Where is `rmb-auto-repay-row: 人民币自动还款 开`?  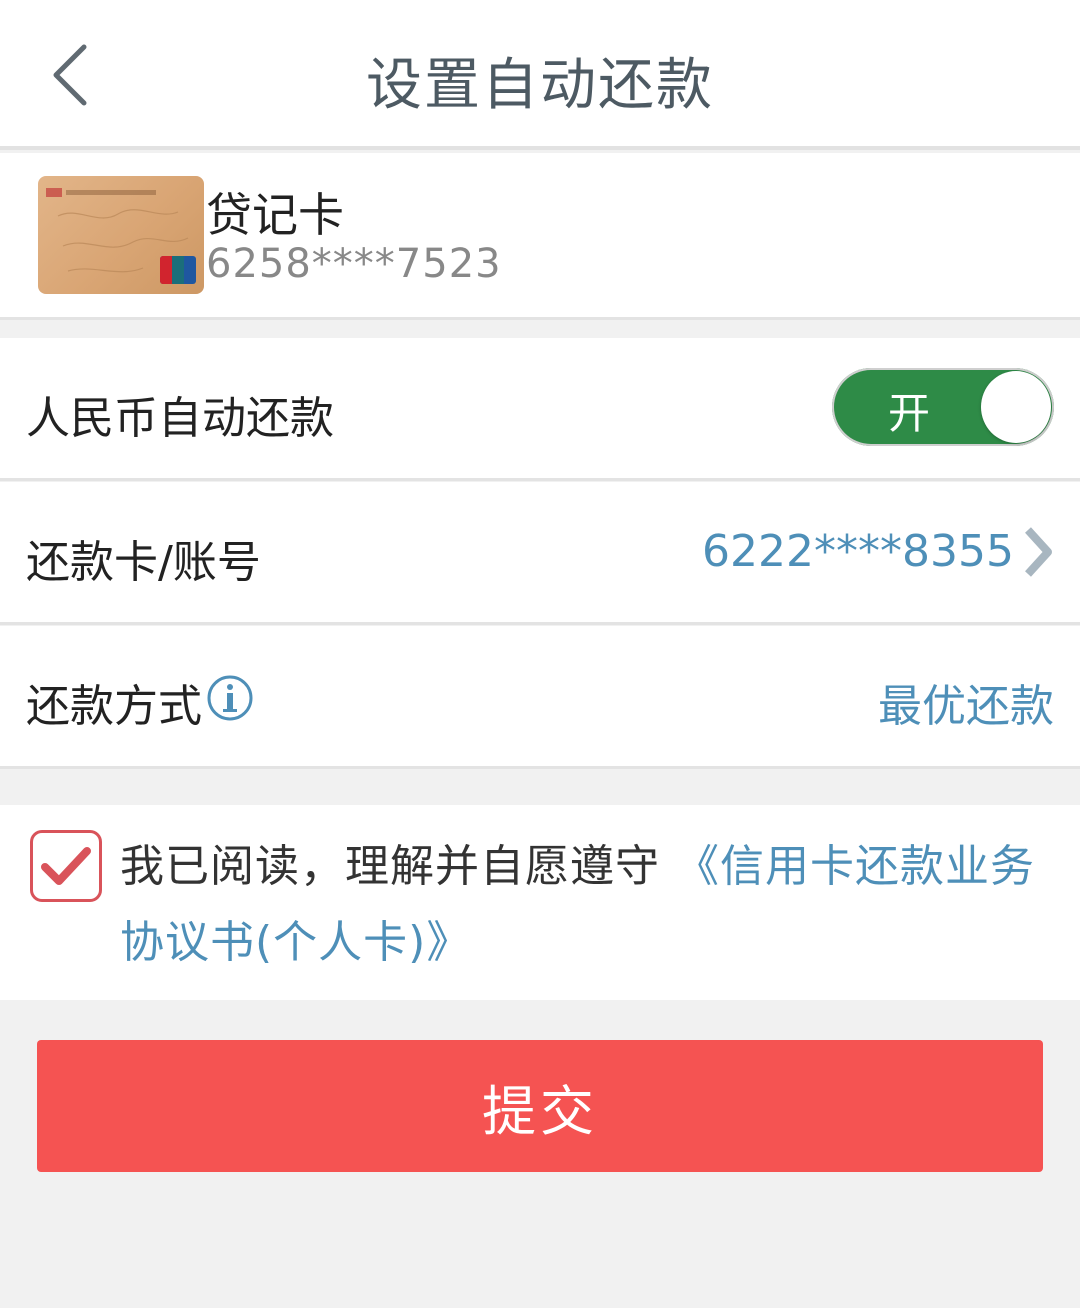 rmb-auto-repay-row: 人民币自动还款 开 is located at coordinates (540, 409).